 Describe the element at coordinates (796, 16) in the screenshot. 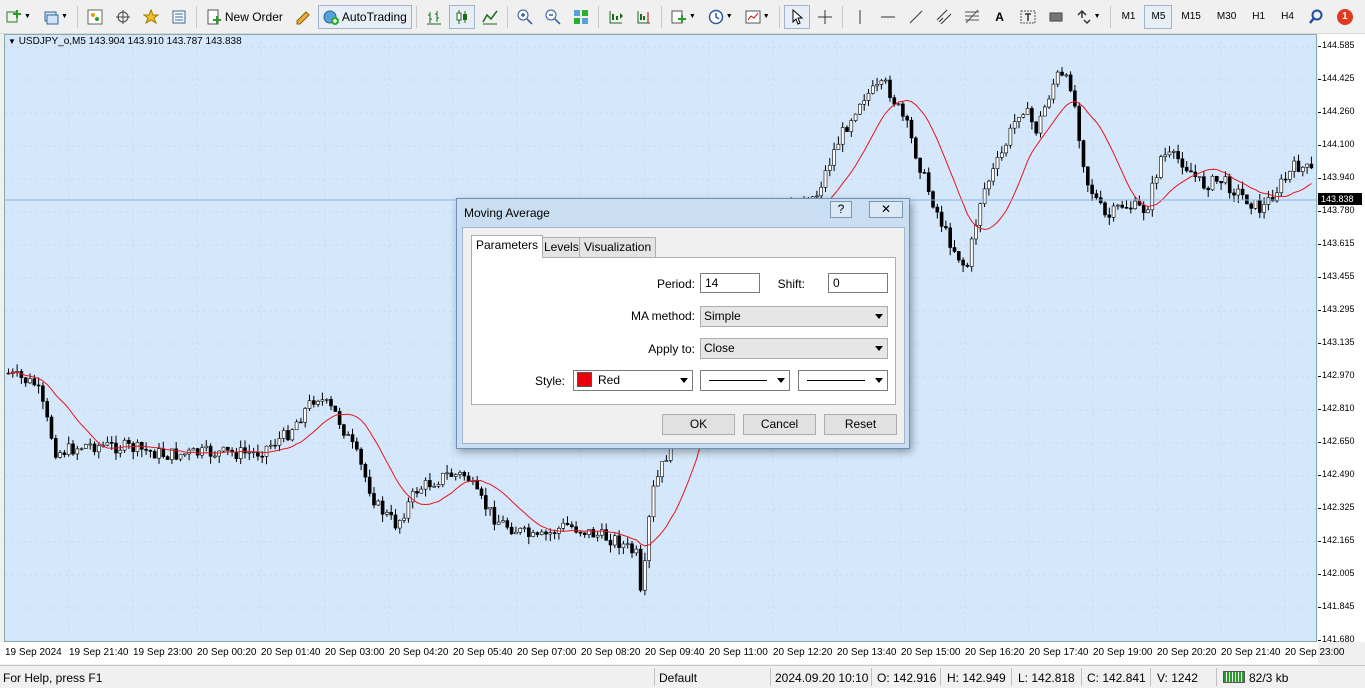

I see `cursor-tool-button` at that location.